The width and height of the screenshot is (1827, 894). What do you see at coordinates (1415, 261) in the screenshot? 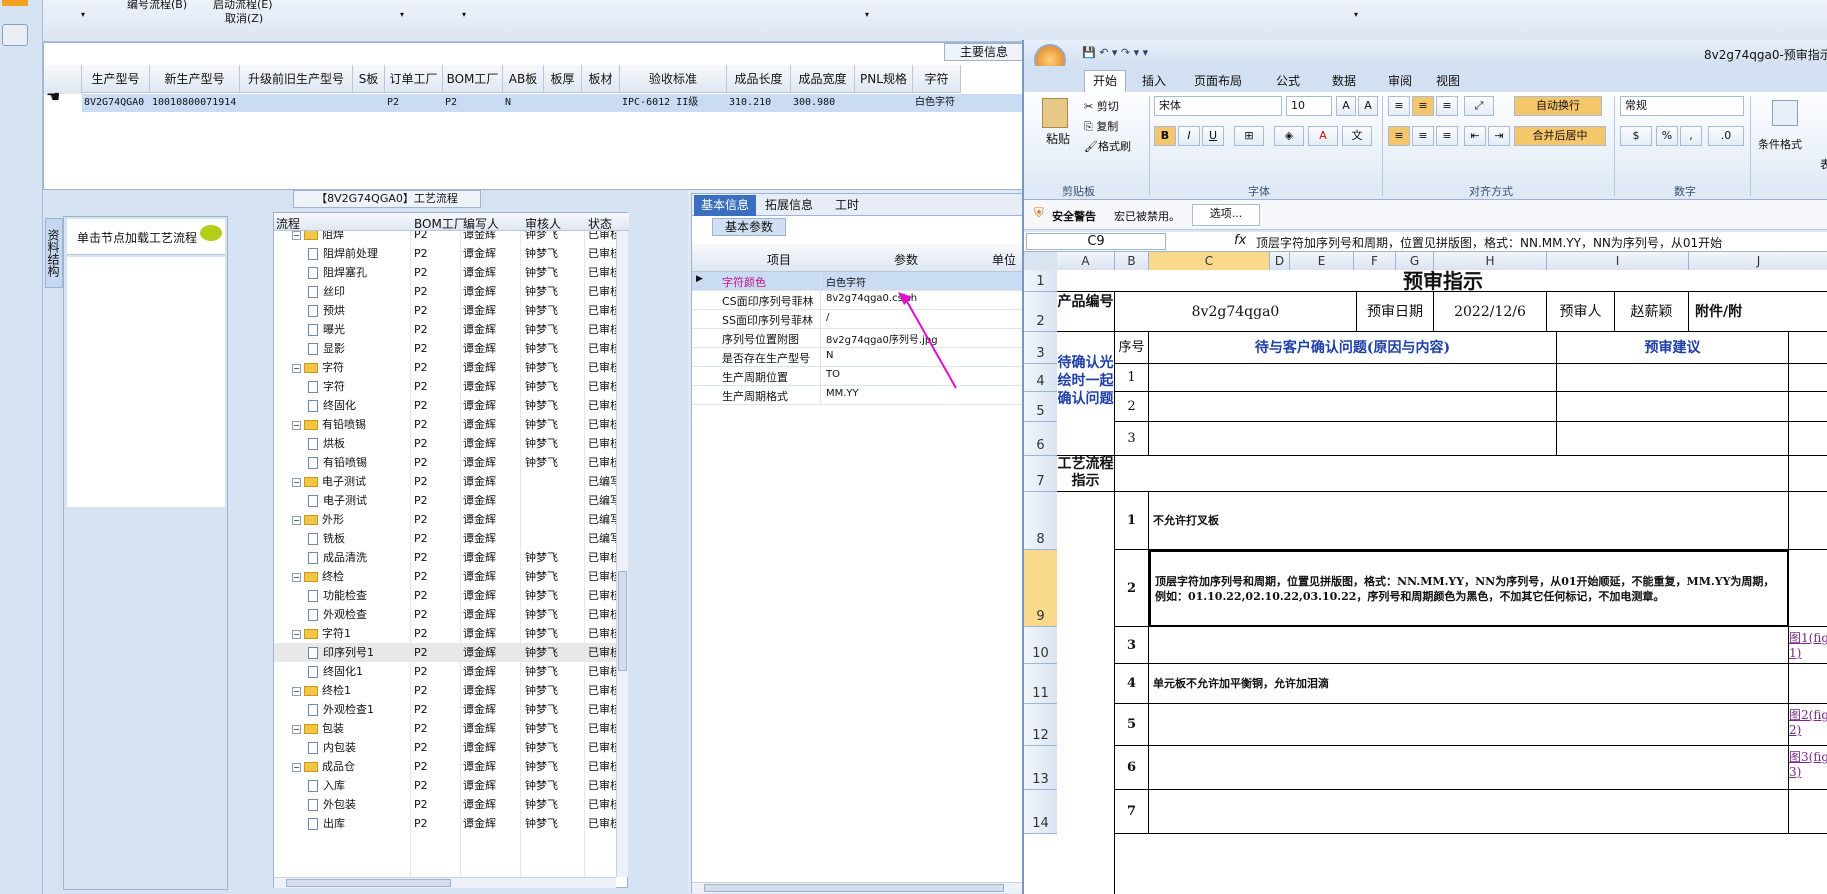
I see `column-header: G` at bounding box center [1415, 261].